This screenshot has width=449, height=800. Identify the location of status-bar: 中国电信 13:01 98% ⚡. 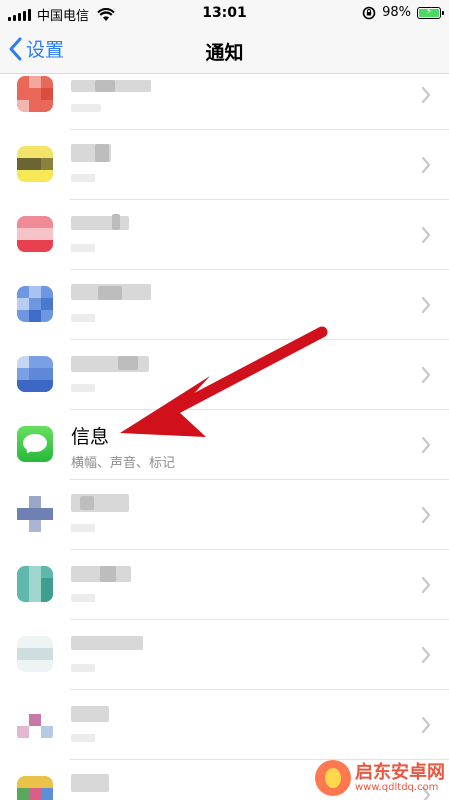
(224, 14).